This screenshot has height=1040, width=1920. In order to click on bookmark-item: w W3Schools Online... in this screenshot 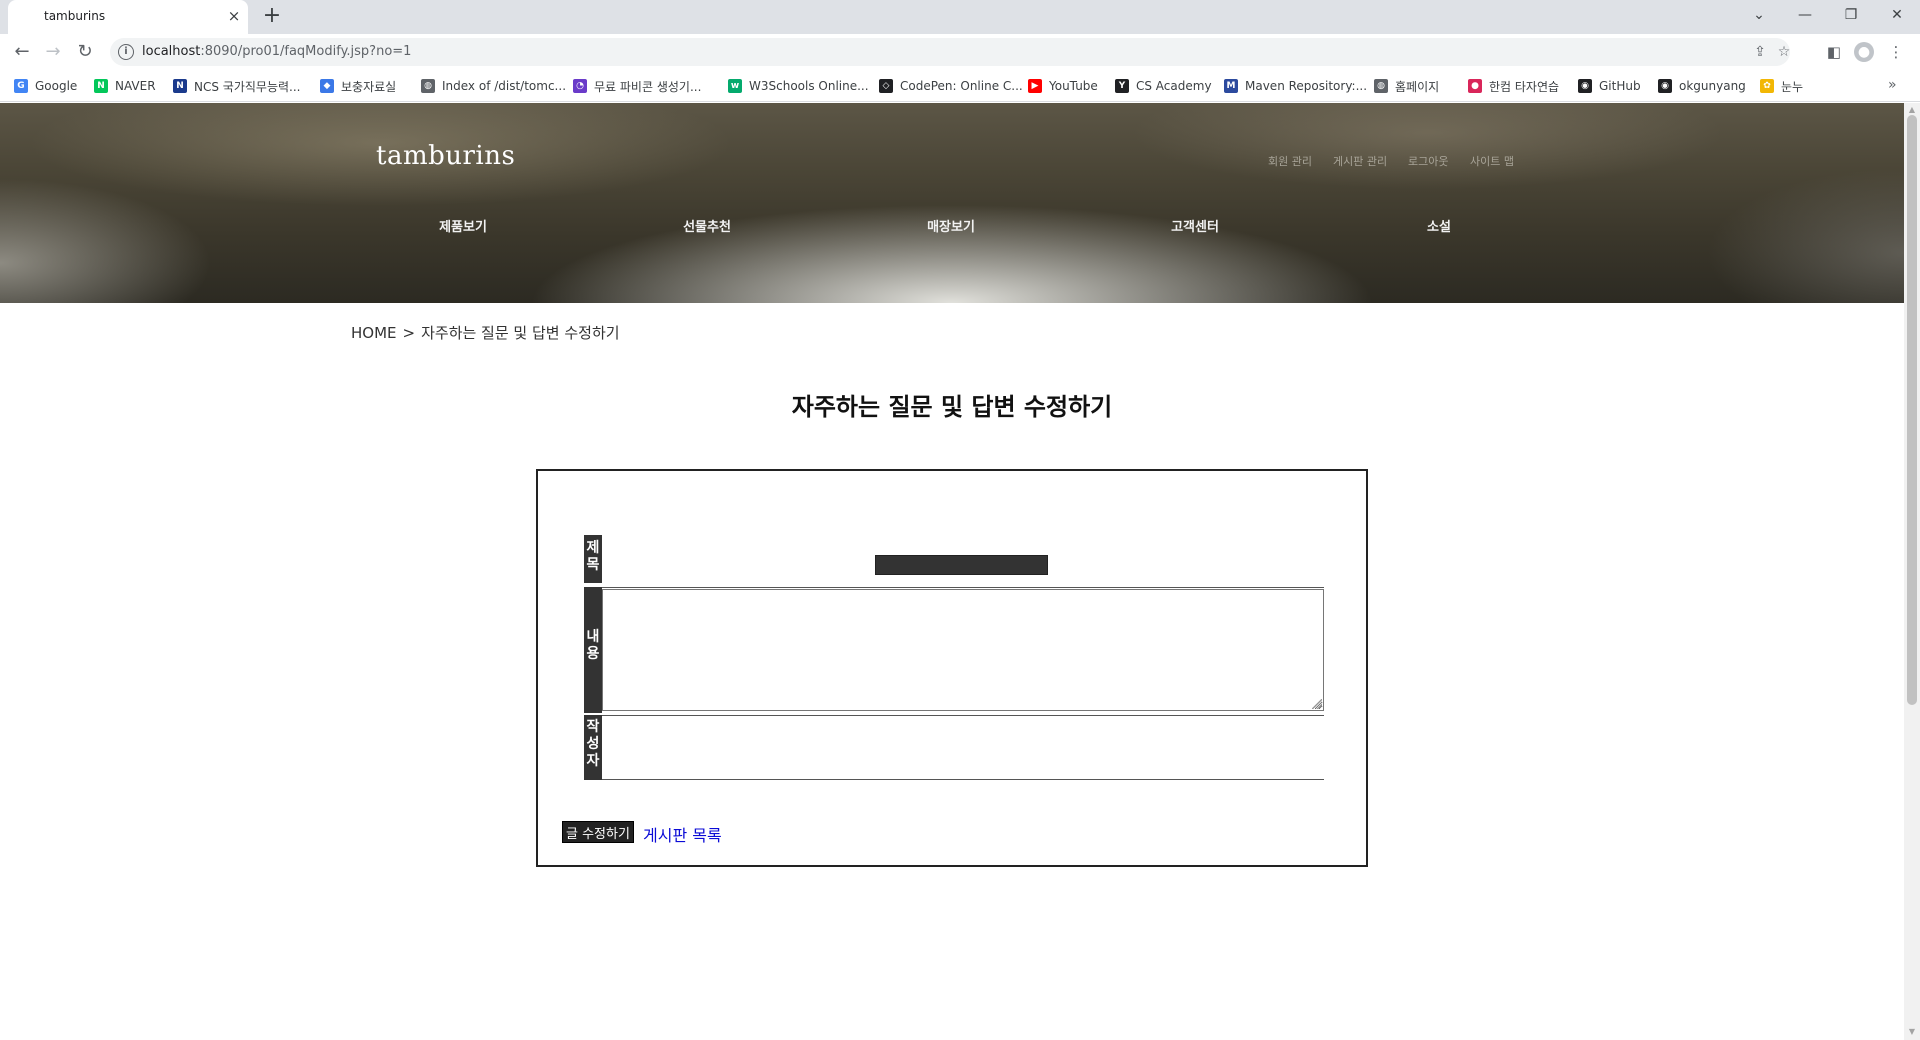, I will do `click(798, 86)`.